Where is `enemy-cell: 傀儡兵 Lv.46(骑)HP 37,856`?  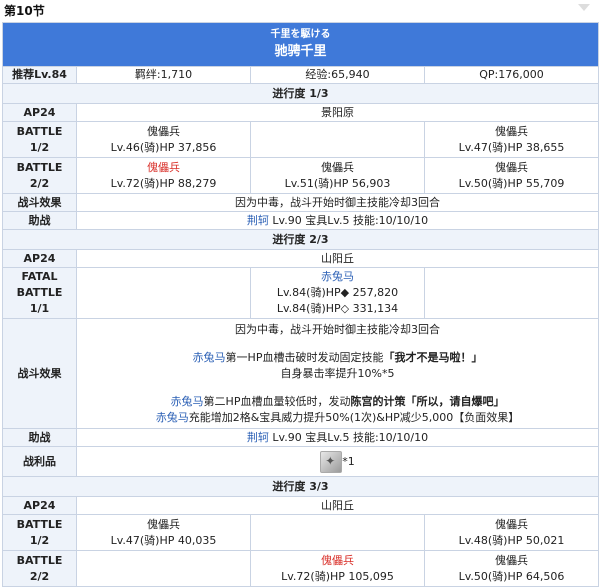 enemy-cell: 傀儡兵 Lv.46(骑)HP 37,856 is located at coordinates (163, 139).